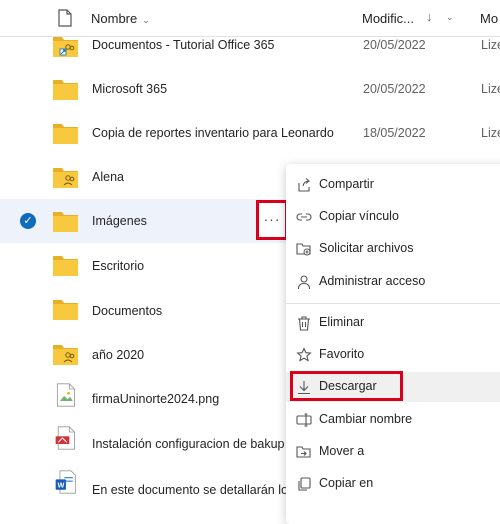  I want to click on menu-item-solicitar-archivos: Solicitar archivos, so click(393, 249).